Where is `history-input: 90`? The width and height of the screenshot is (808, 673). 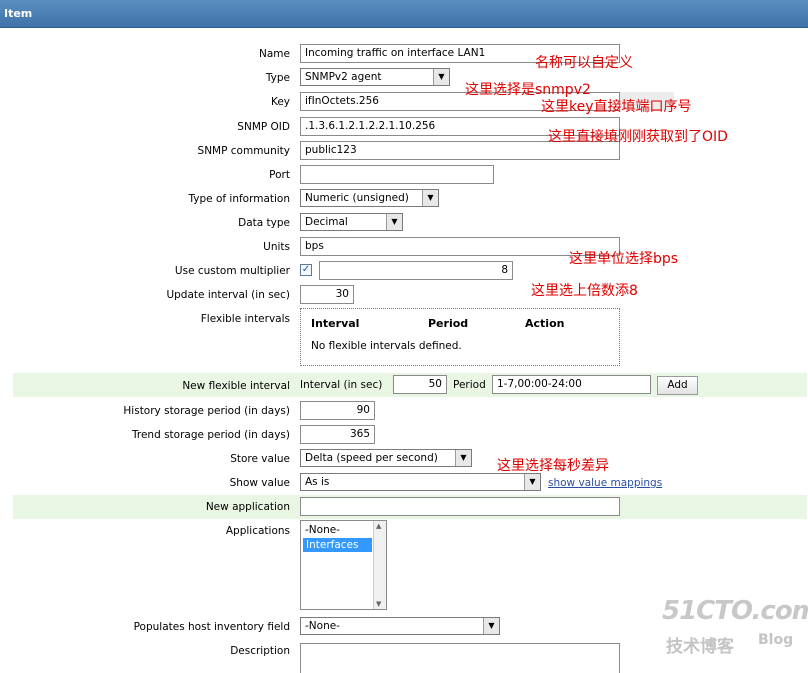
history-input: 90 is located at coordinates (337, 410).